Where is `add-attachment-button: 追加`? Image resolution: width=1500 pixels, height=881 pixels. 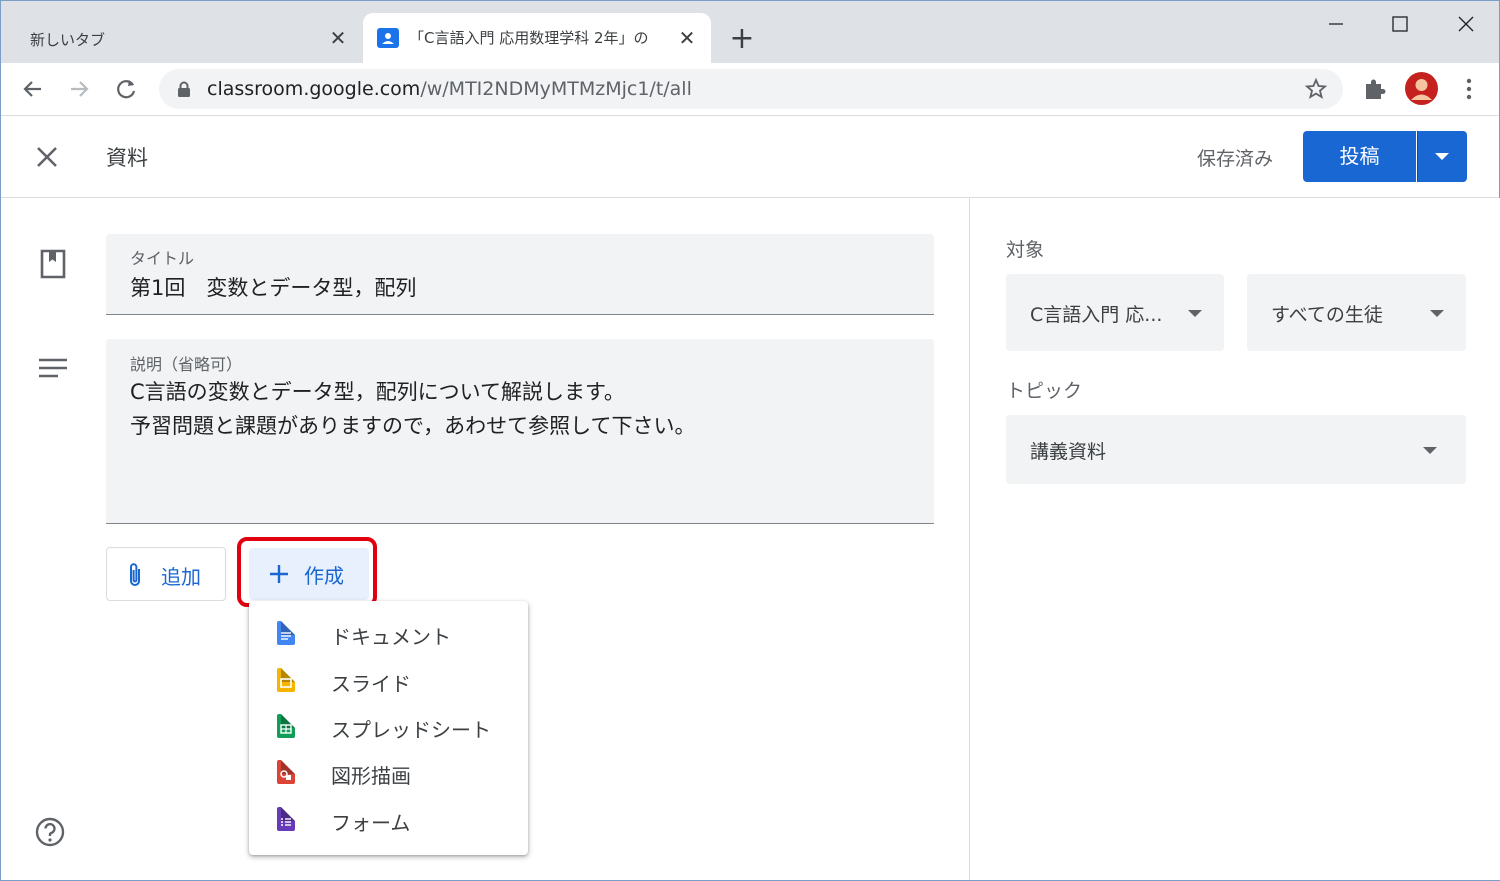
add-attachment-button: 追加 is located at coordinates (166, 574).